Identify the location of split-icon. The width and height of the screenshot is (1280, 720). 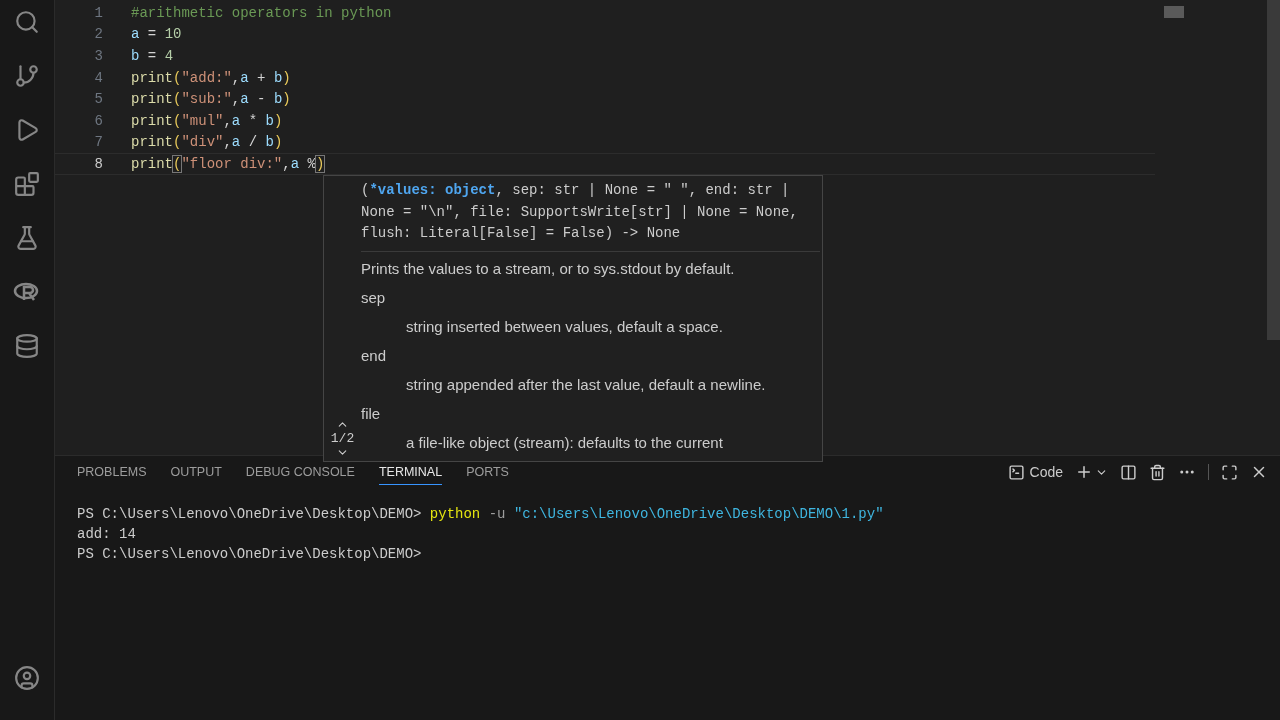
(1128, 472).